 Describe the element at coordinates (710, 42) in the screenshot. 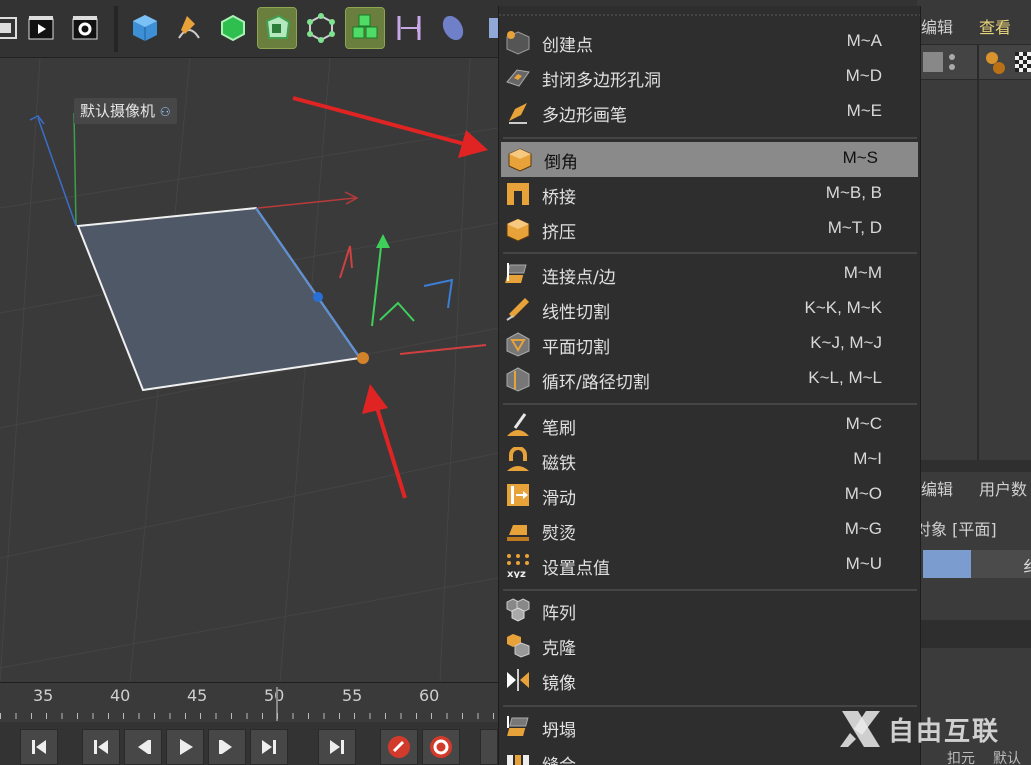

I see `menu-item-create-point: 创建点 M~A` at that location.